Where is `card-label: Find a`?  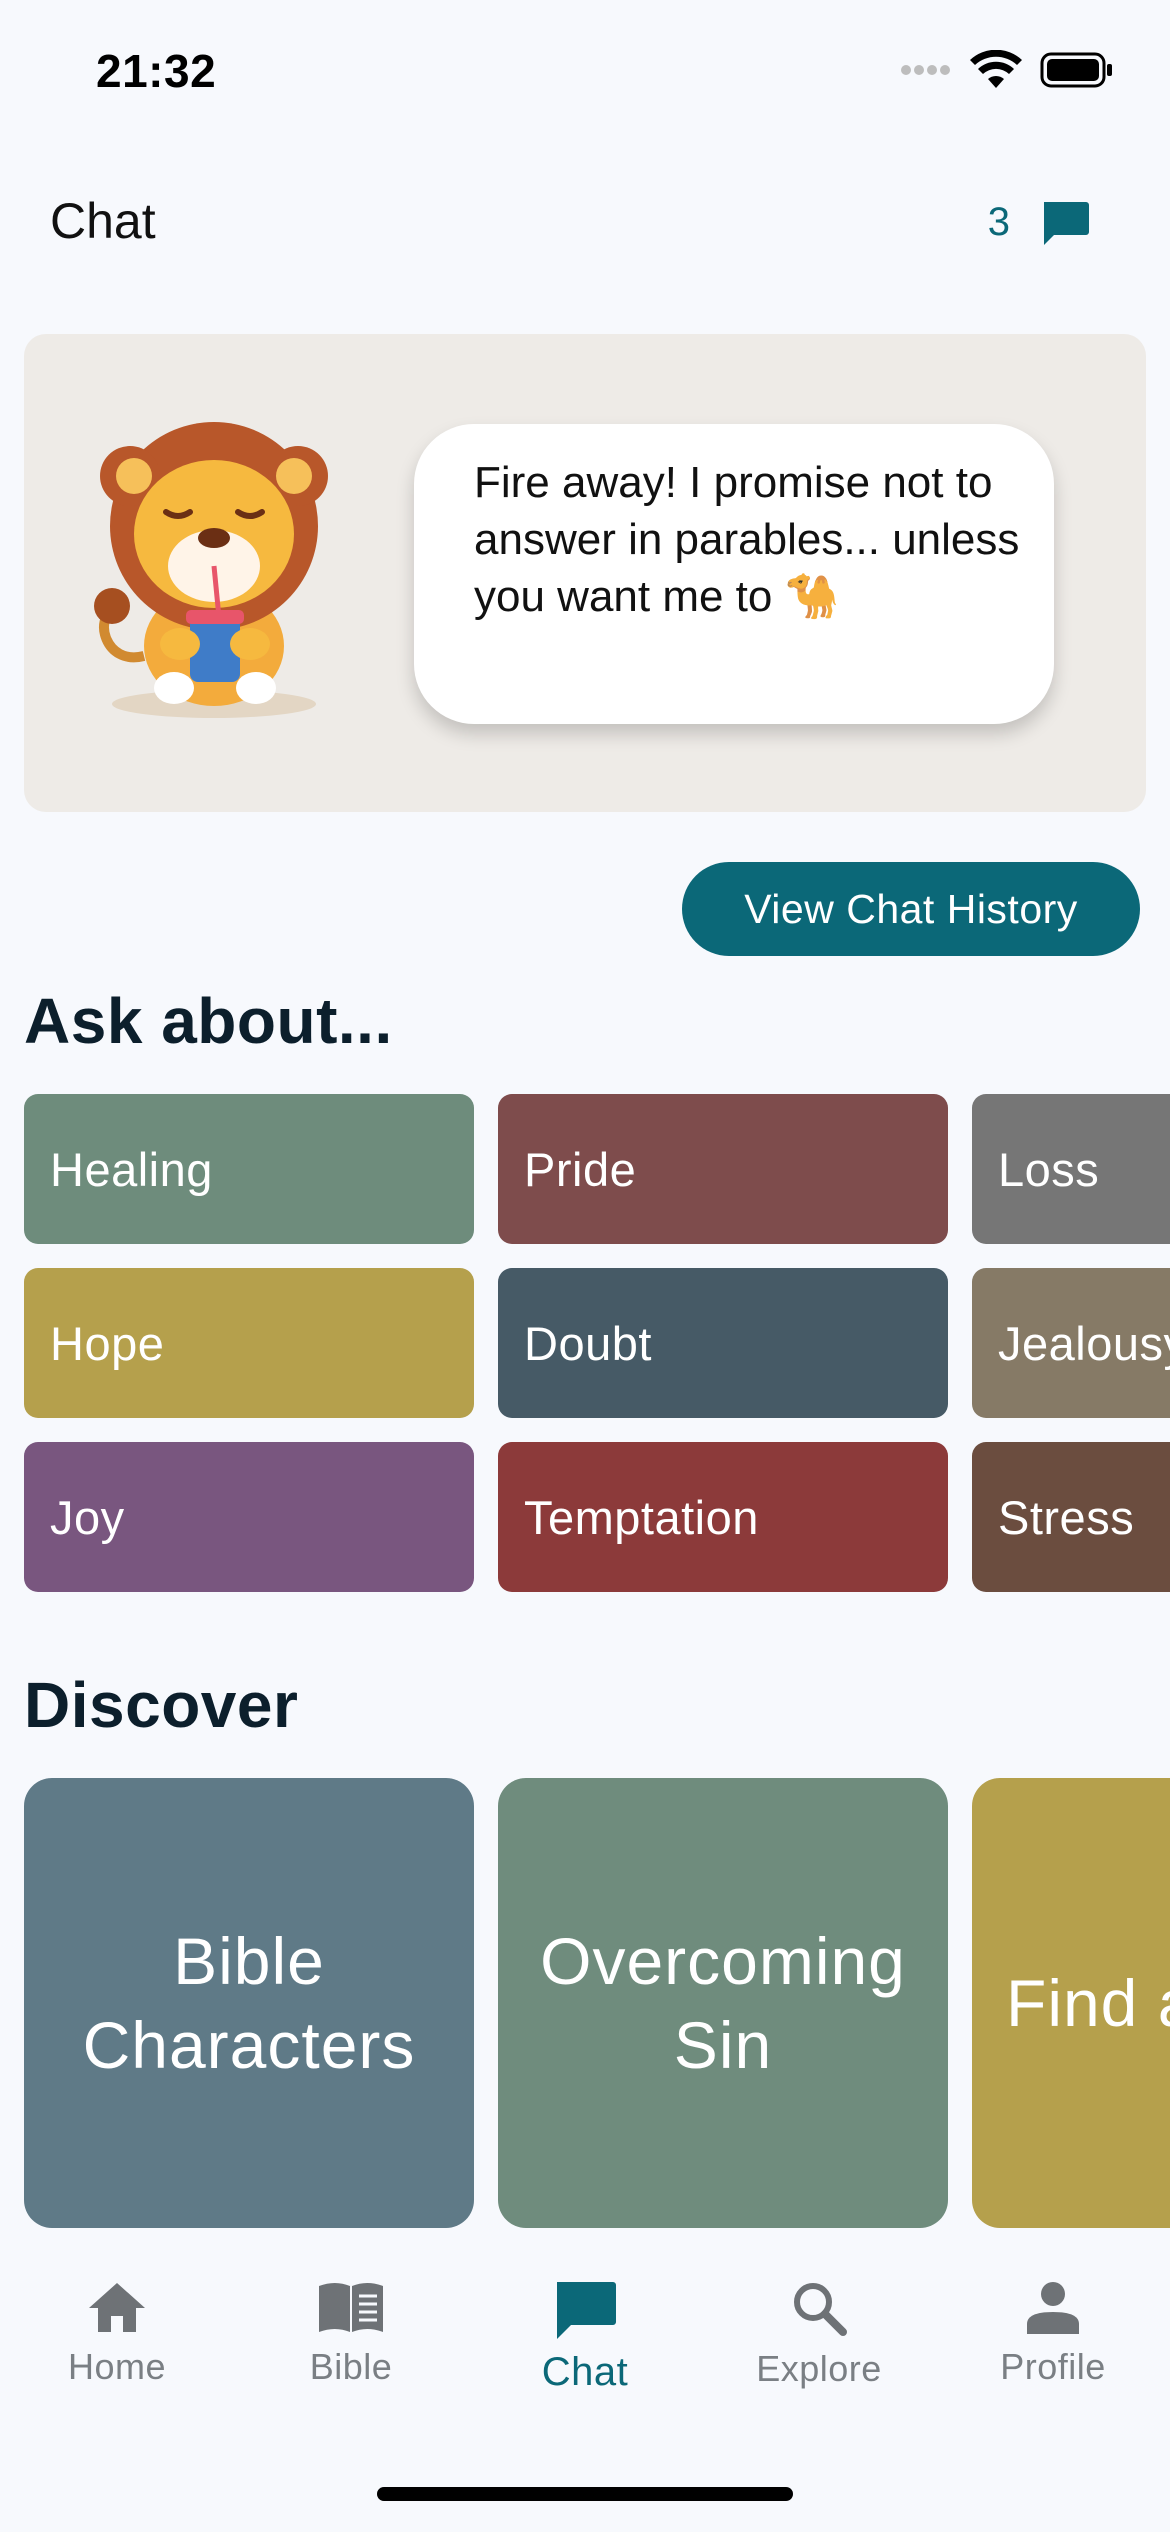
card-label: Find a is located at coordinates (1088, 2003).